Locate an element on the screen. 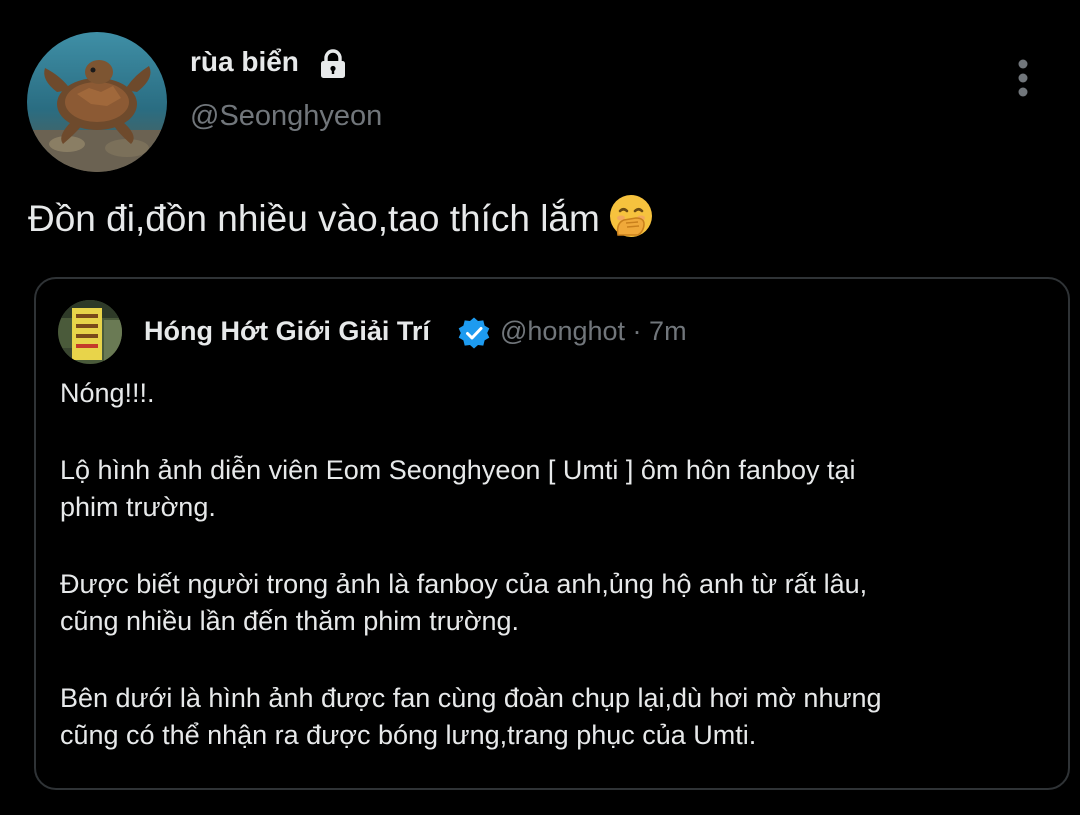  handle: @Seonghyeon is located at coordinates (286, 116).